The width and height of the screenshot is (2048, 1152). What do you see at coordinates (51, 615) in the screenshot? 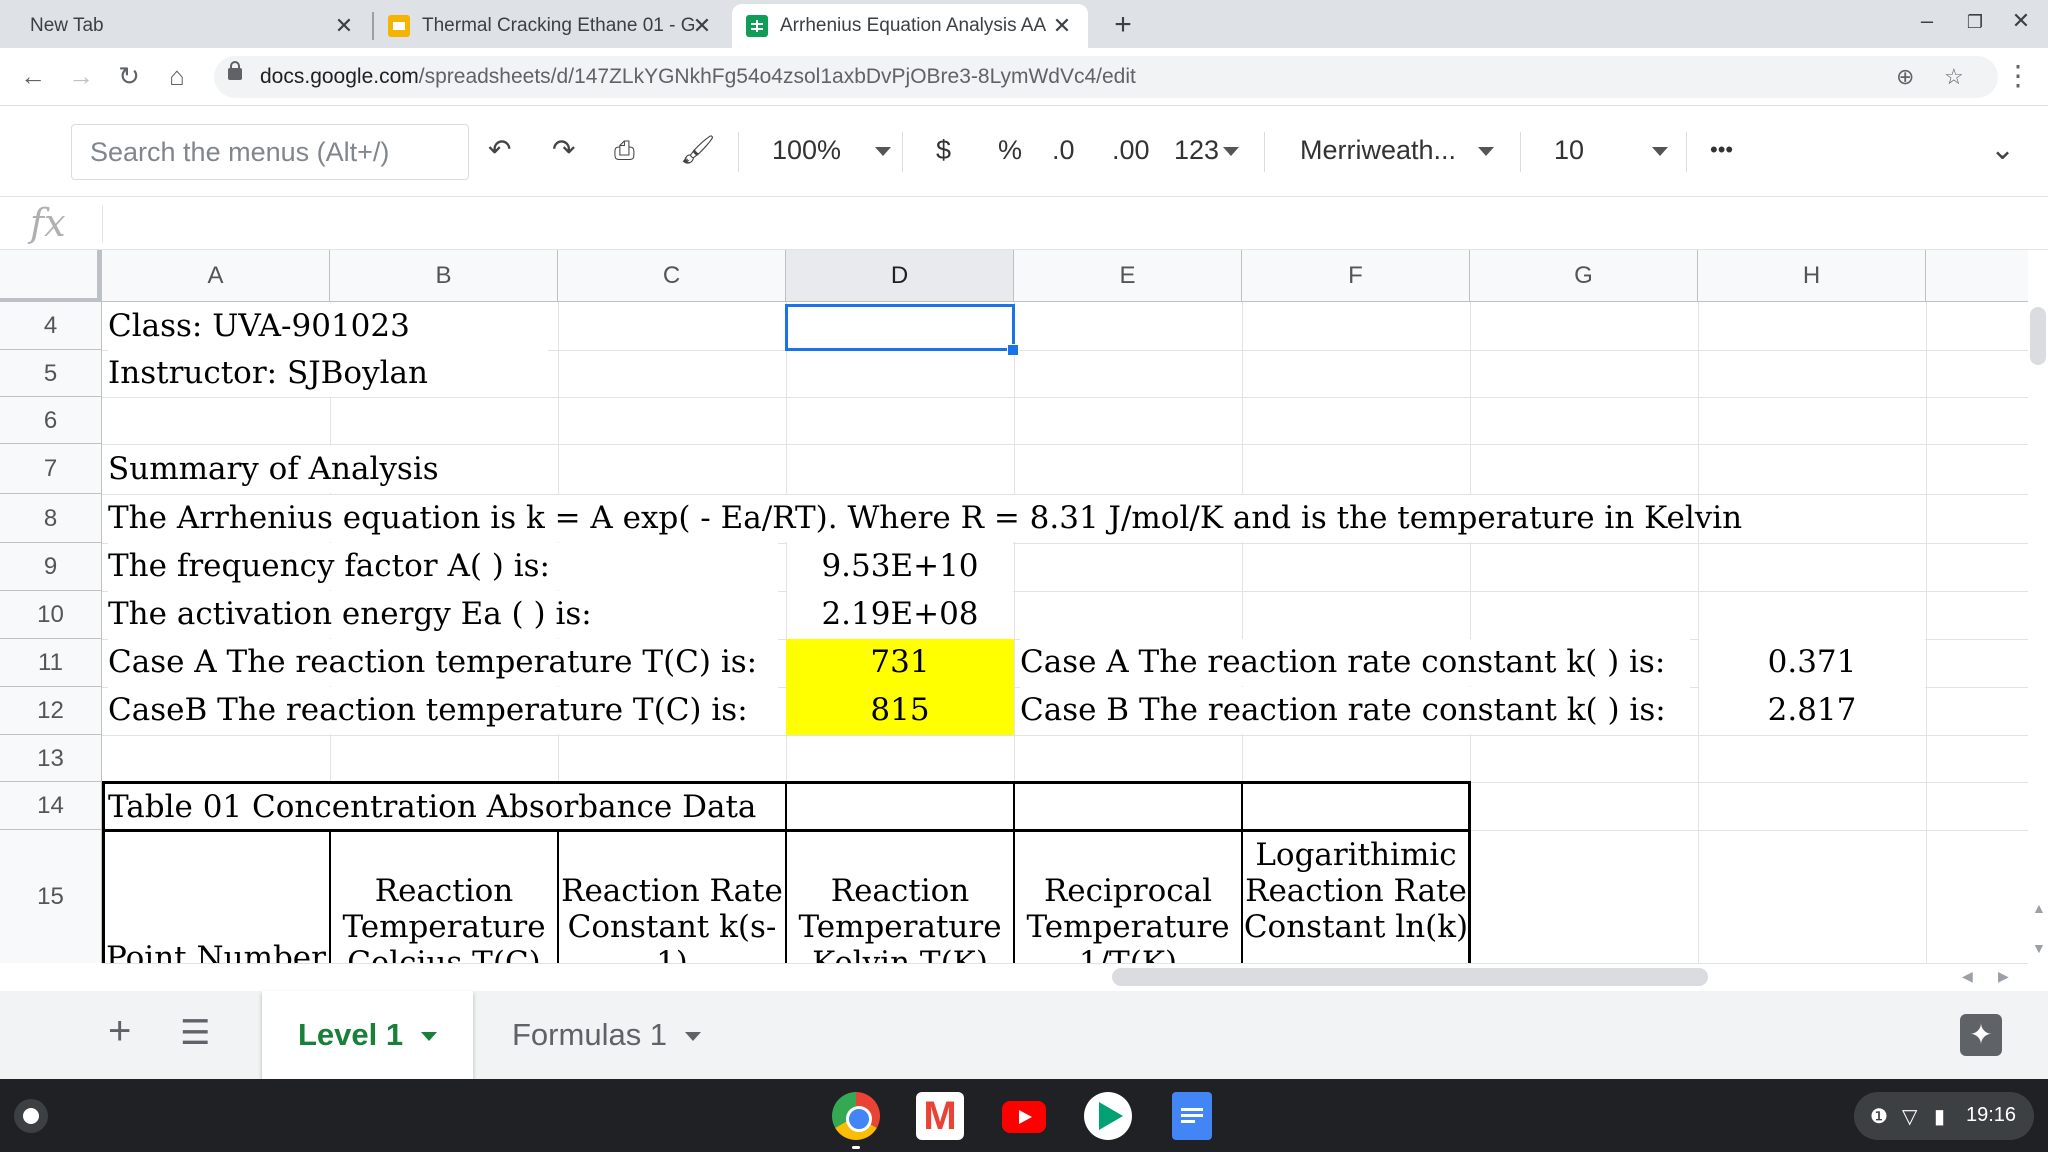
I see `row-header-10: 10` at bounding box center [51, 615].